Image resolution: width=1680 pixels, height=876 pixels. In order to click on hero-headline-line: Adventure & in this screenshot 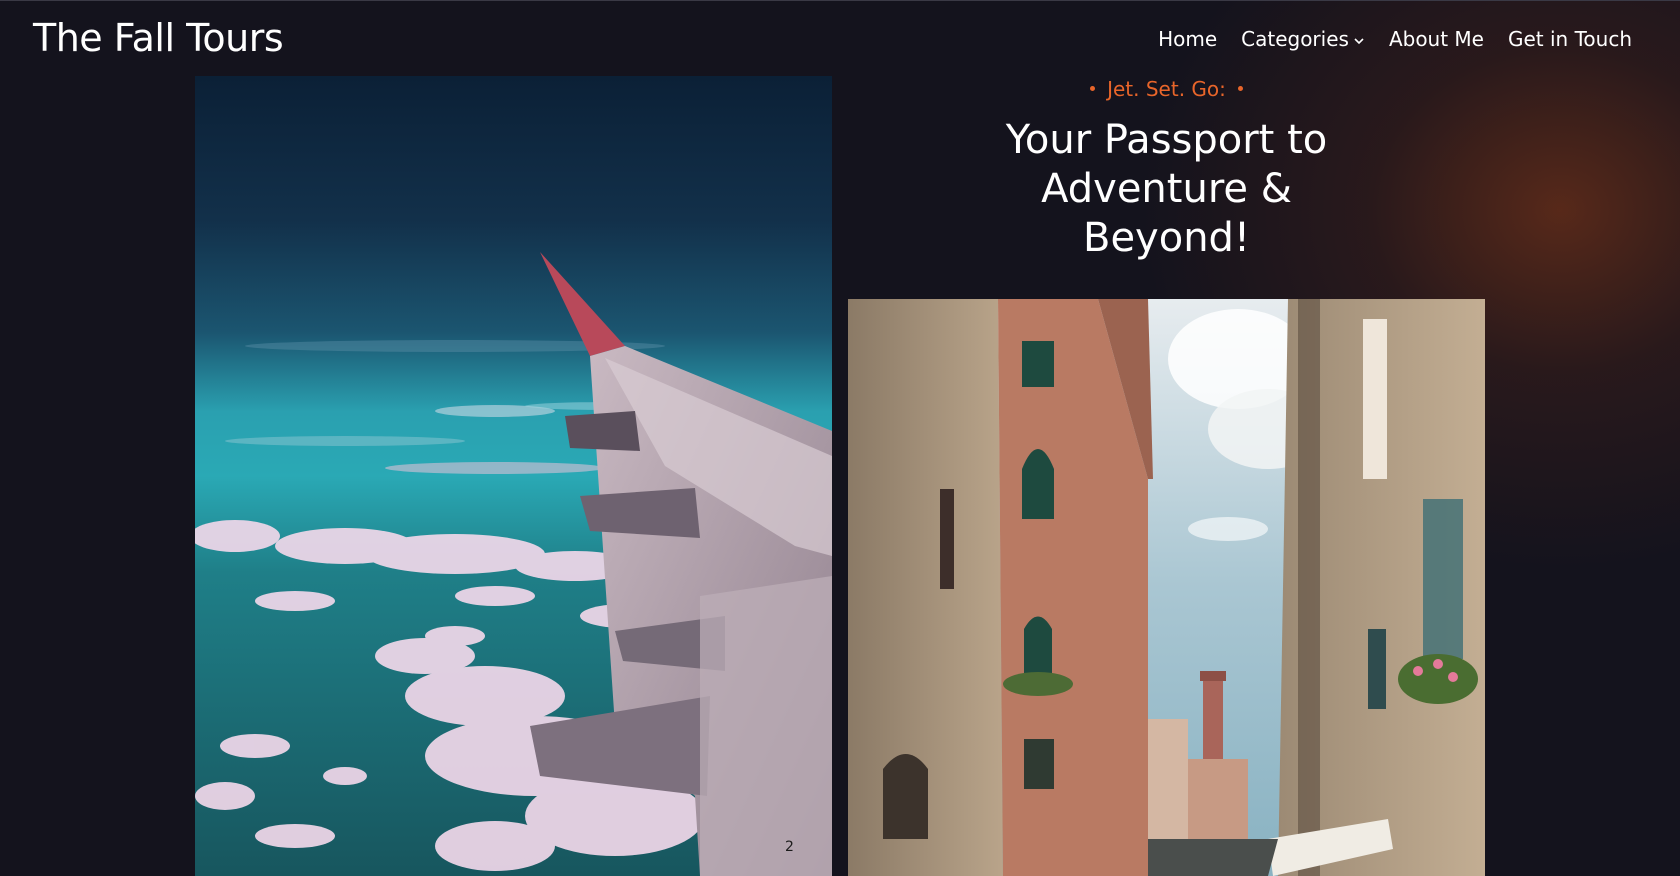, I will do `click(1166, 189)`.